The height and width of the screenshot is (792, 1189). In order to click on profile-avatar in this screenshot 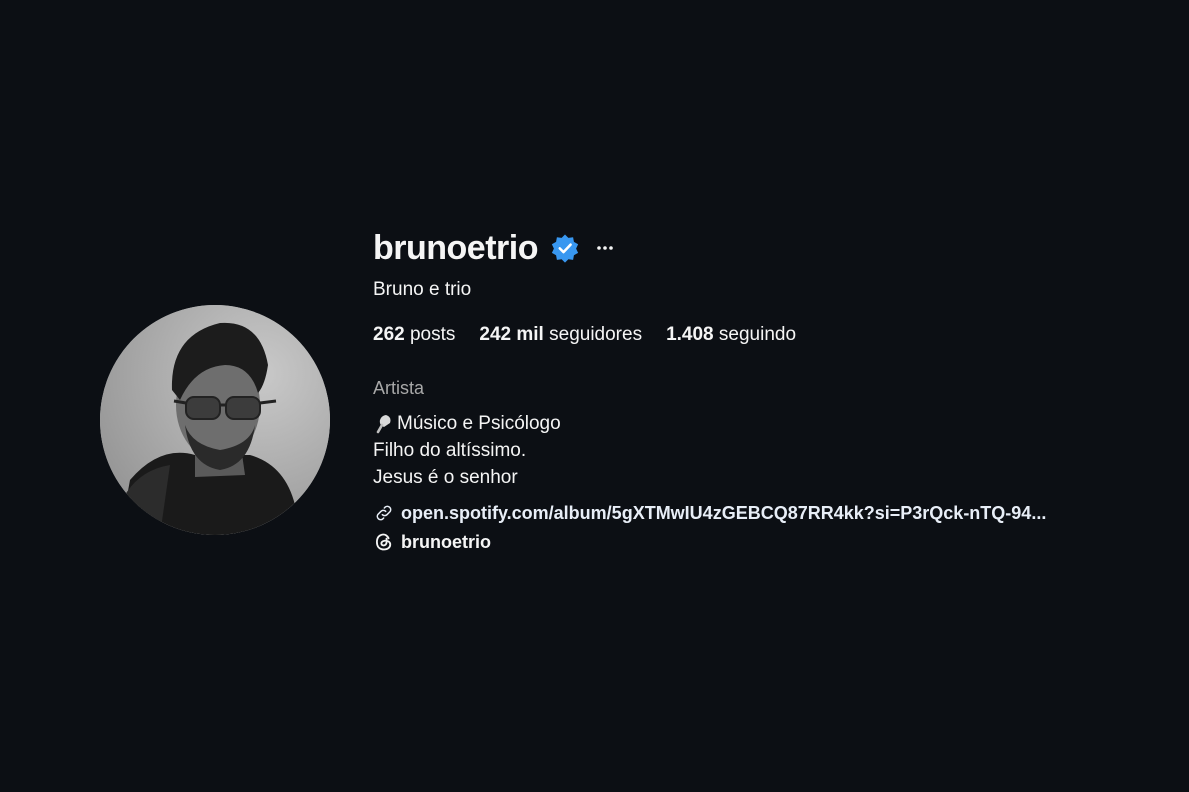, I will do `click(215, 420)`.